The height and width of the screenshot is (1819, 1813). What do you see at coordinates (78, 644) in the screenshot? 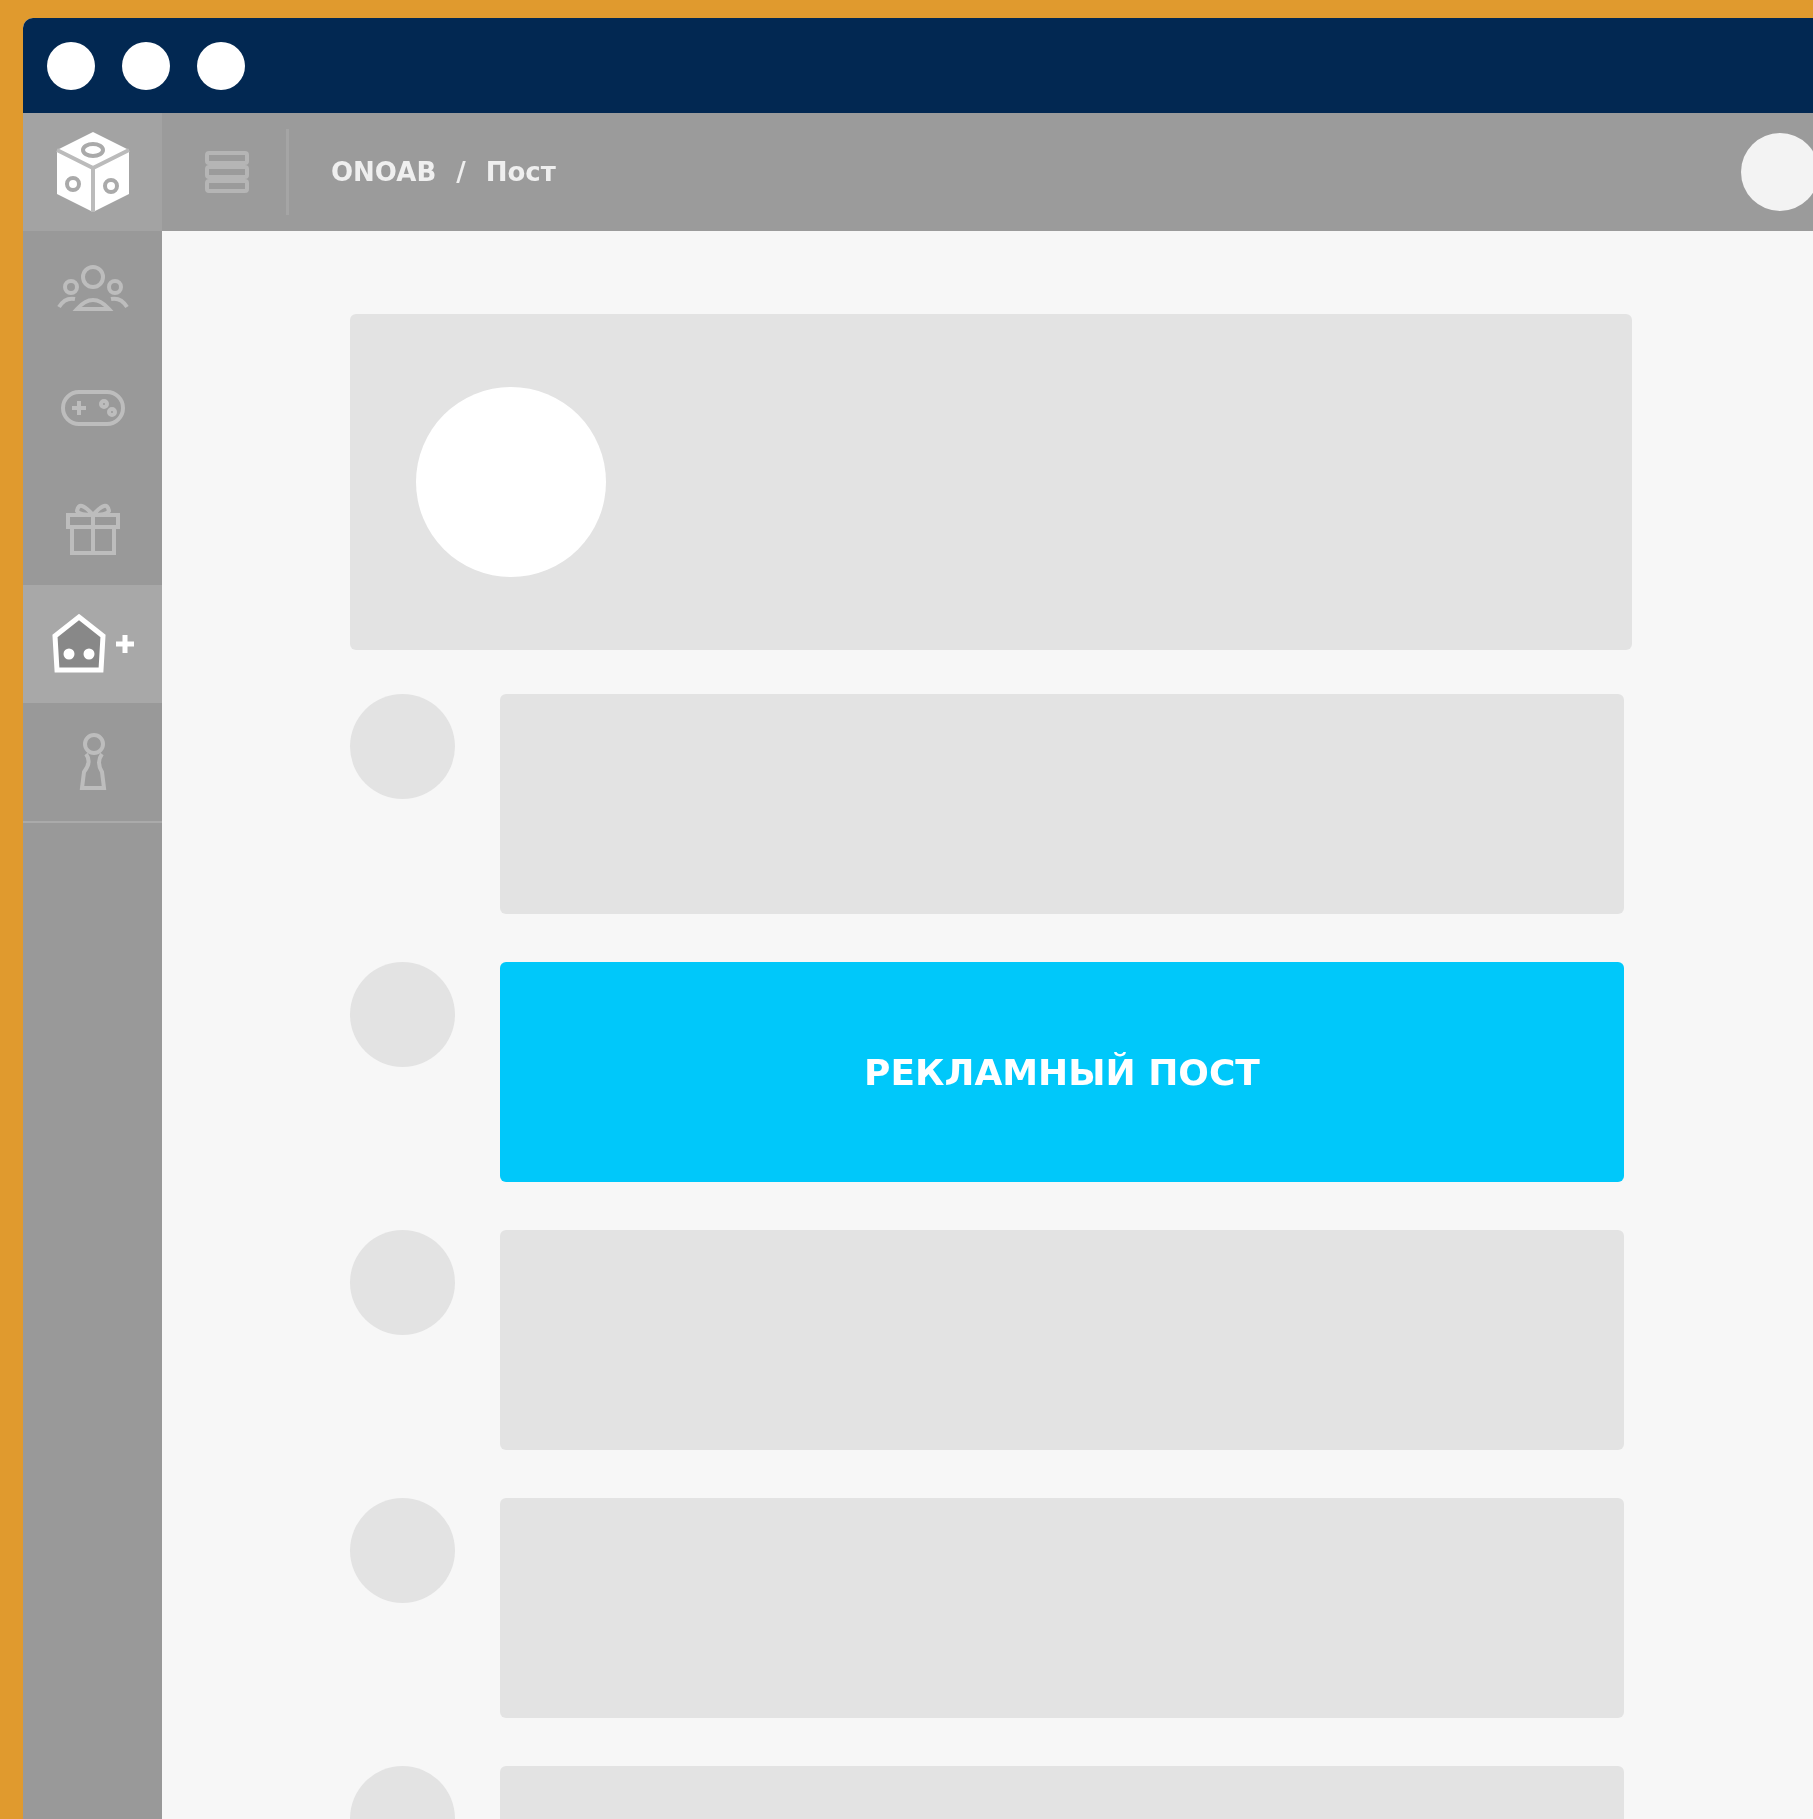
I see `meeple-icon` at bounding box center [78, 644].